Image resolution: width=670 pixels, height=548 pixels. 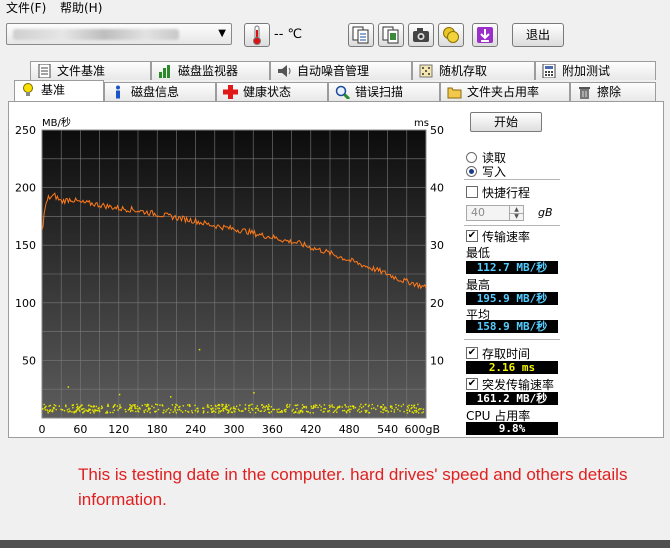 I want to click on x-tick-label: 0, so click(x=42, y=429).